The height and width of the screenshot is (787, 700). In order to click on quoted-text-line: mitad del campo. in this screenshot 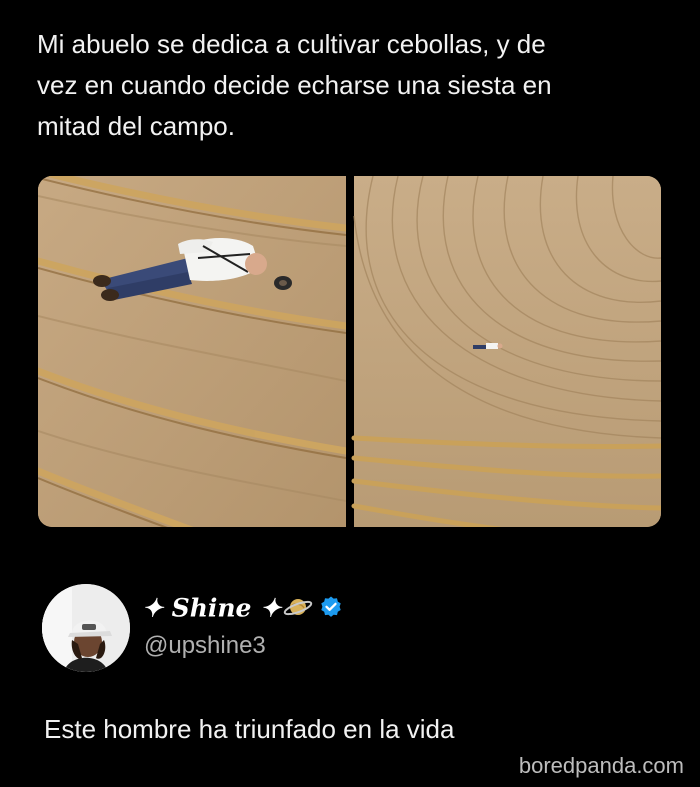, I will do `click(136, 126)`.